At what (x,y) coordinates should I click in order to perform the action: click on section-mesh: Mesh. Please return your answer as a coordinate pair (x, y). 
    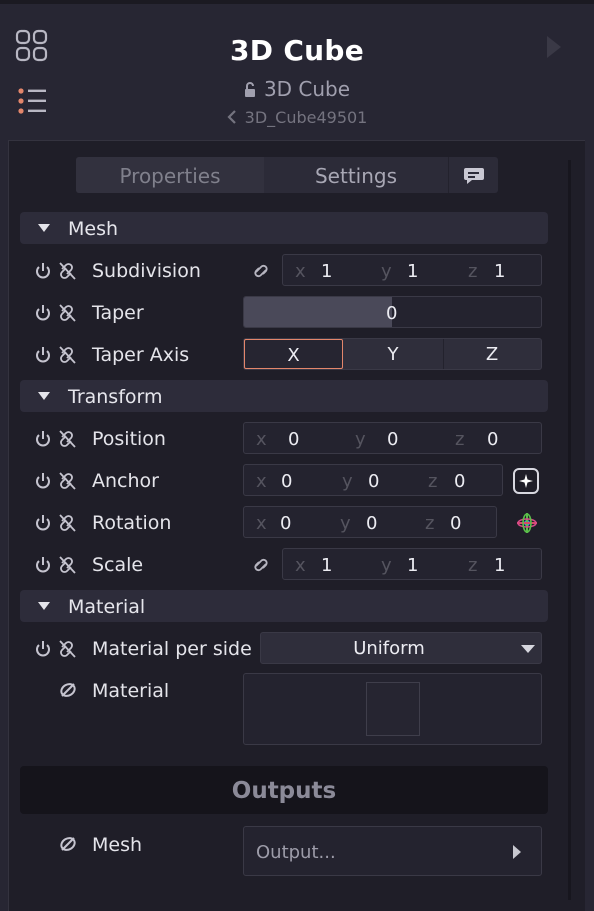
    Looking at the image, I should click on (284, 228).